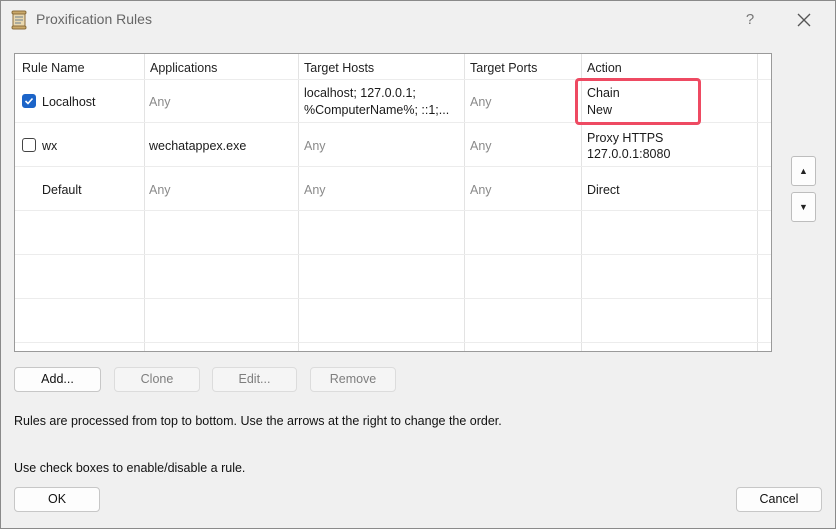 The width and height of the screenshot is (836, 529). Describe the element at coordinates (750, 20) in the screenshot. I see `help-button: ?` at that location.